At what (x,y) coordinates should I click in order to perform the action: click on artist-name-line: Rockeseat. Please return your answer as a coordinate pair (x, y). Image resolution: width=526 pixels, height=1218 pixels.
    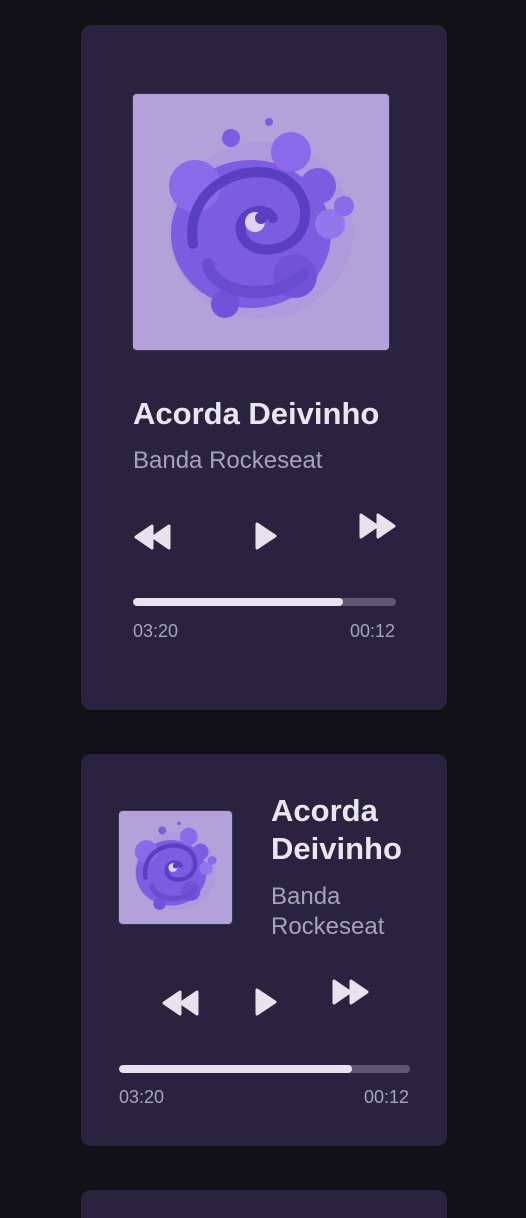
    Looking at the image, I should click on (328, 926).